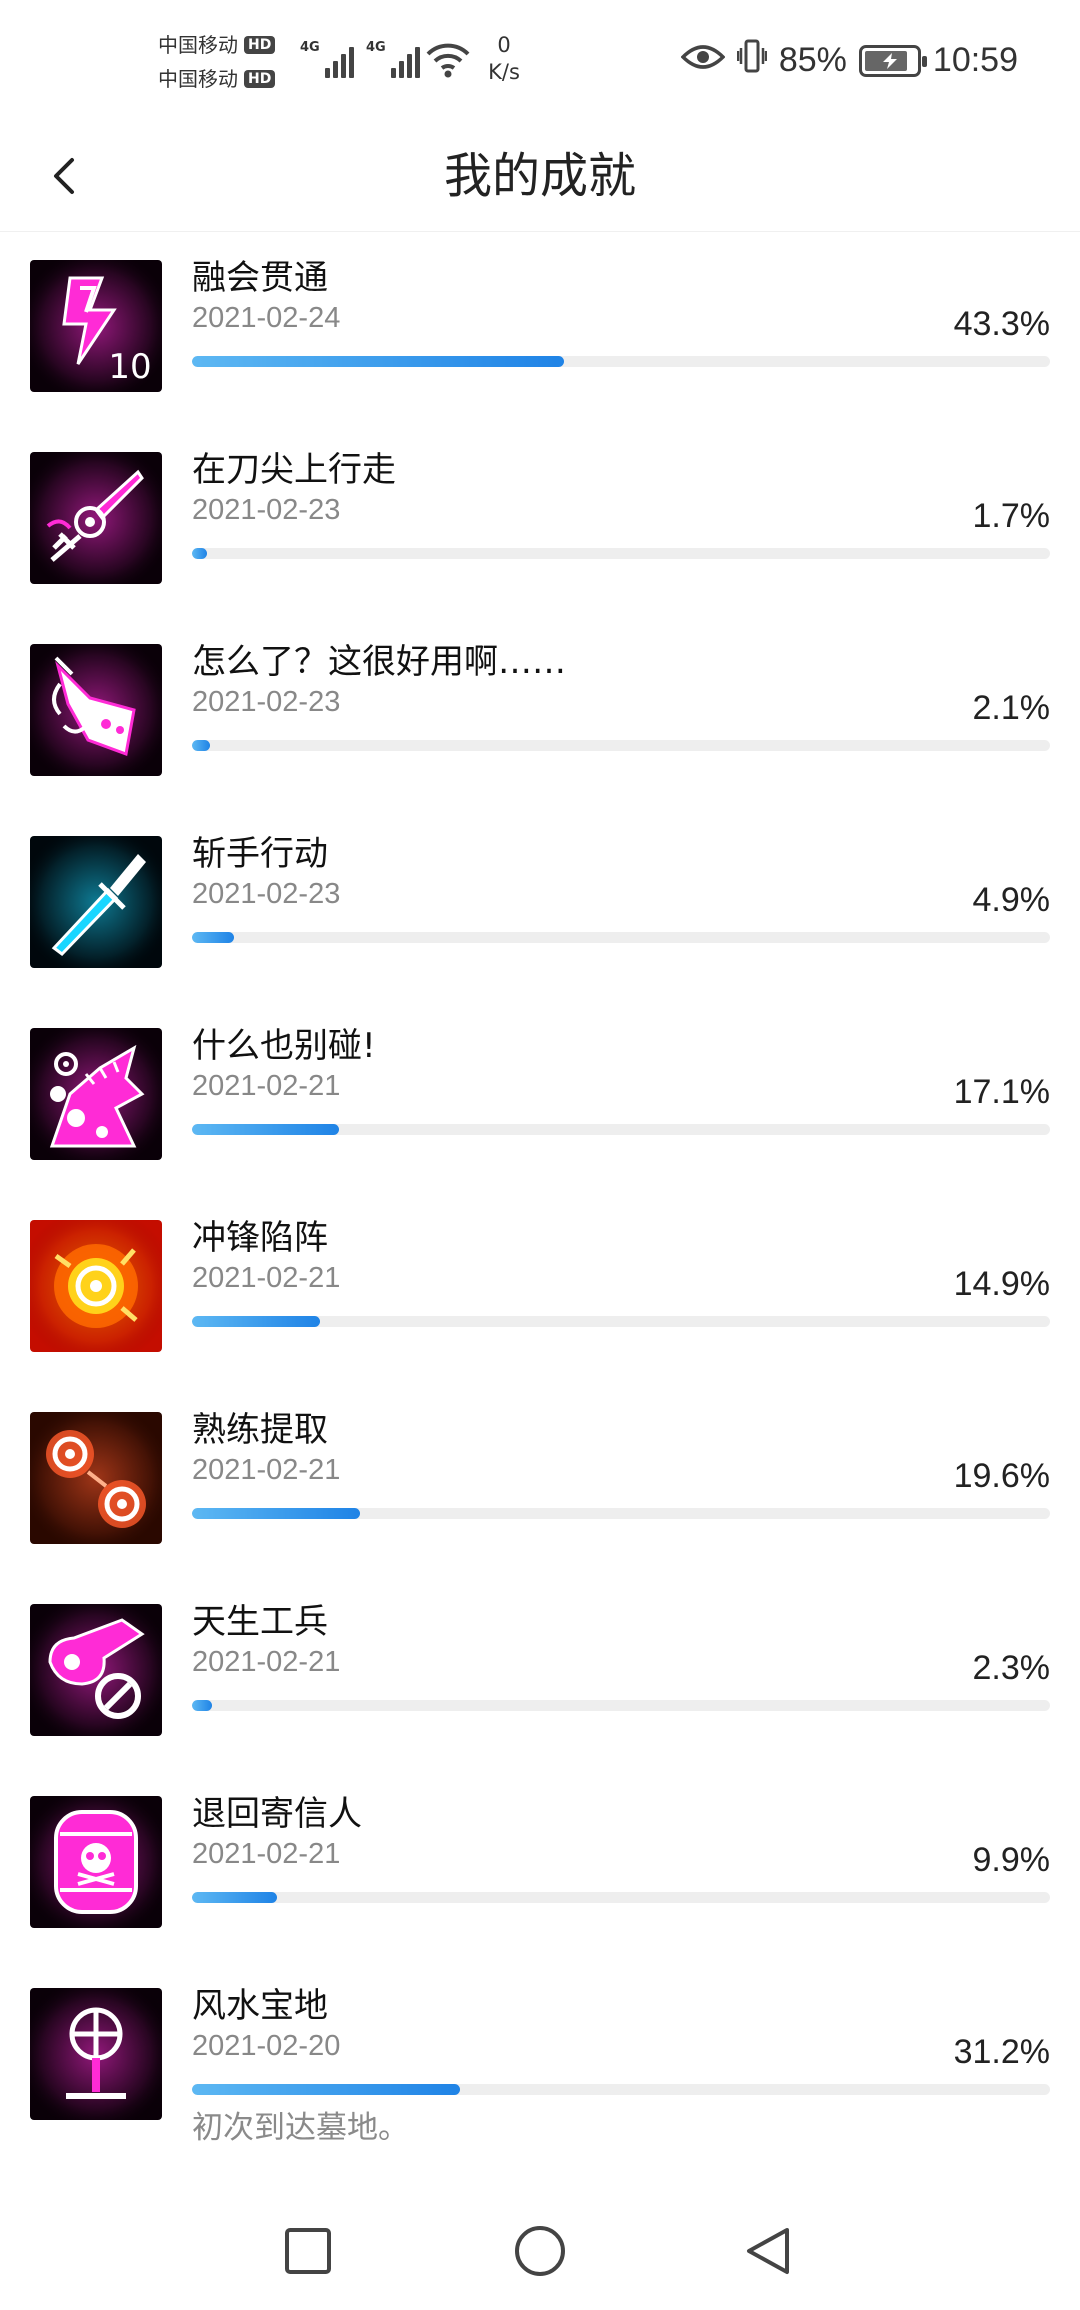 The height and width of the screenshot is (2310, 1080). I want to click on achievement-name: 什么也别碰!, so click(284, 1046).